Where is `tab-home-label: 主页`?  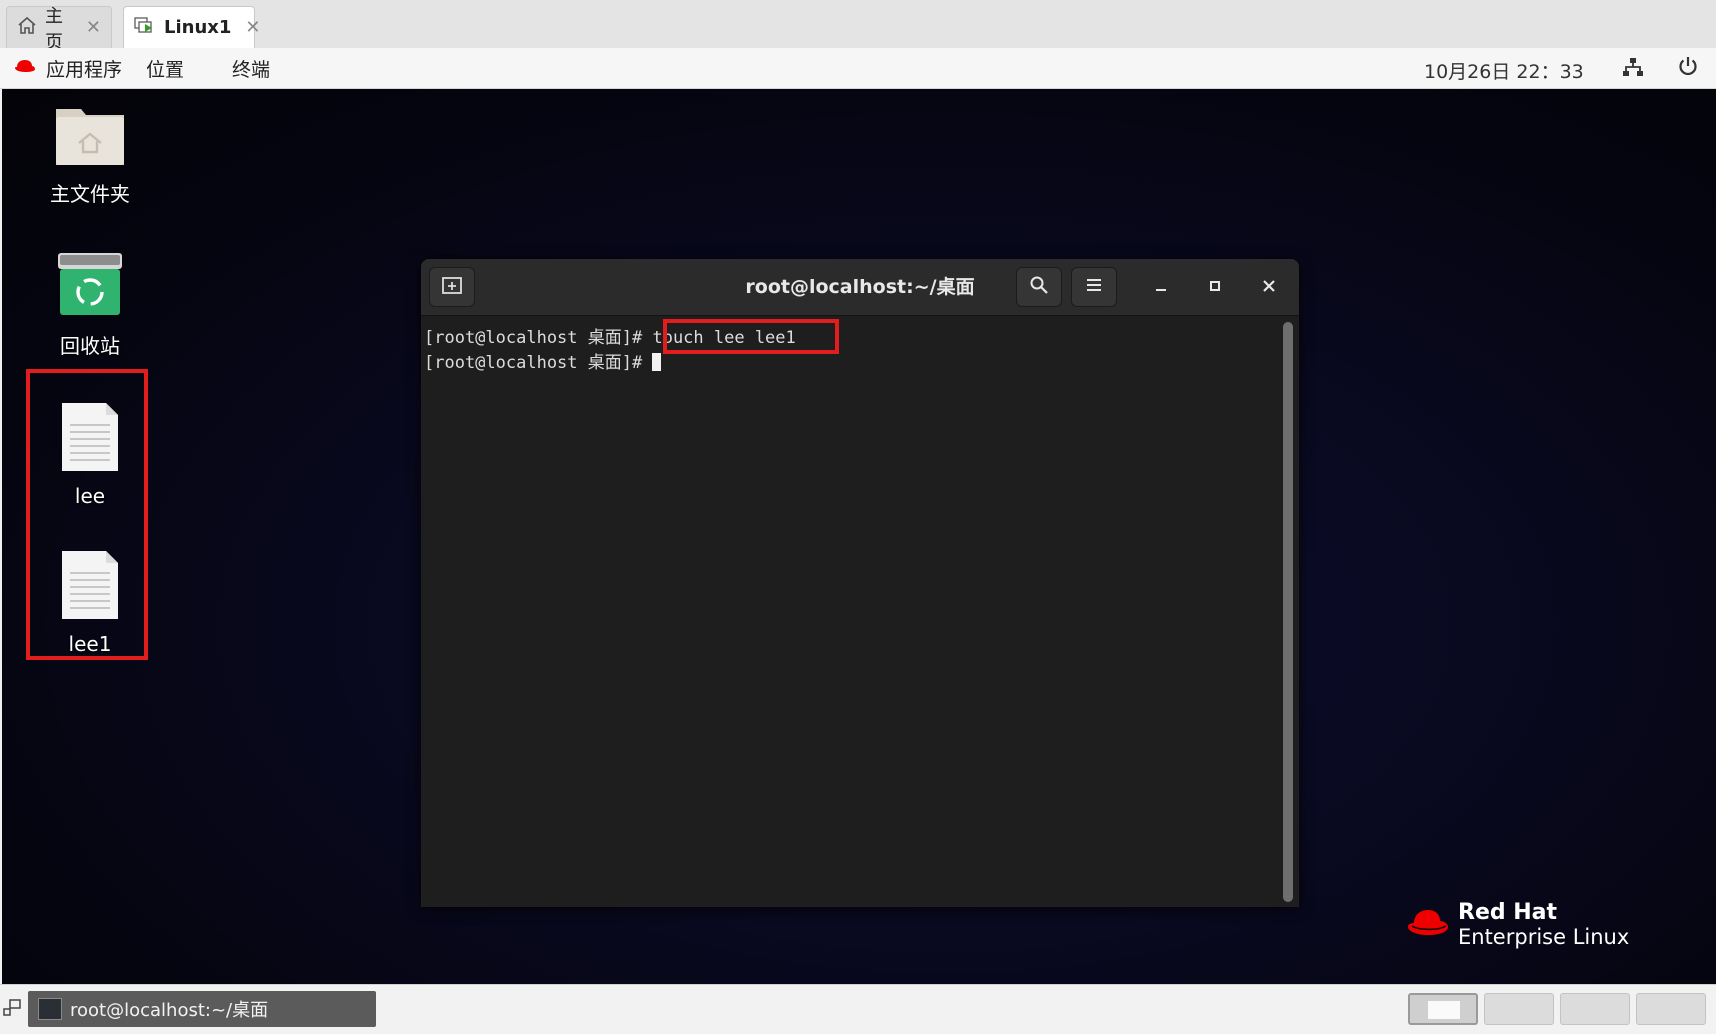
tab-home-label: 主页 is located at coordinates (54, 29).